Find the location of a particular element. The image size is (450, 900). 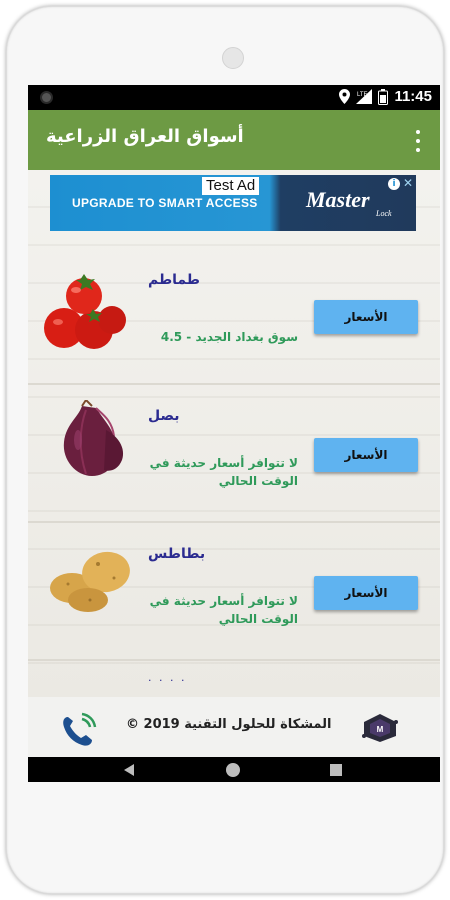

status-icons: LTE 11:45 is located at coordinates (385, 96).